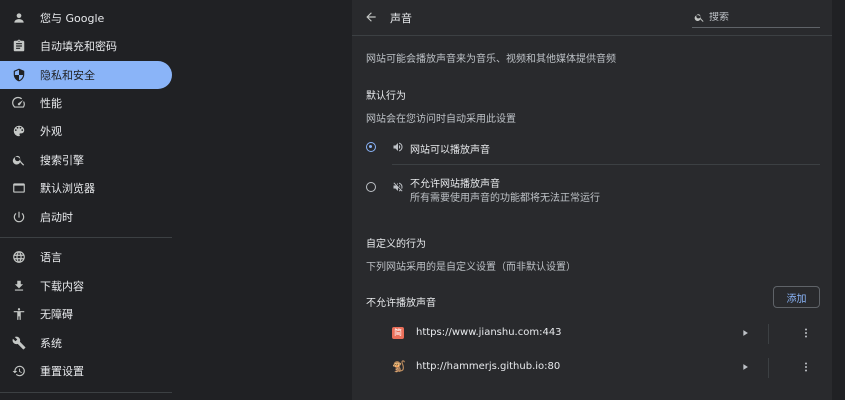 The image size is (845, 400). Describe the element at coordinates (505, 198) in the screenshot. I see `block-sound-sublabel: 所有需要使用声音的功能都将无法正常运行` at that location.